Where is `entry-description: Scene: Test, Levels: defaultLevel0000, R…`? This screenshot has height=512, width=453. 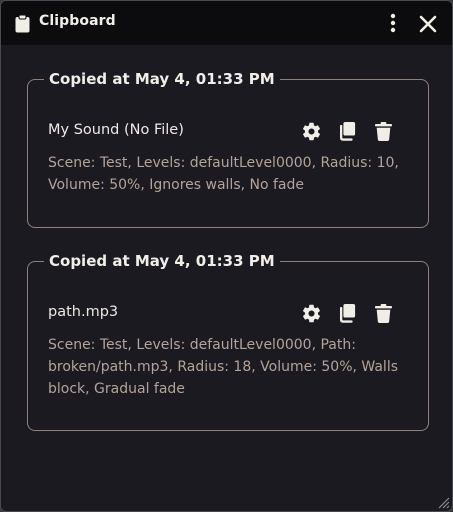 entry-description: Scene: Test, Levels: defaultLevel0000, R… is located at coordinates (223, 174).